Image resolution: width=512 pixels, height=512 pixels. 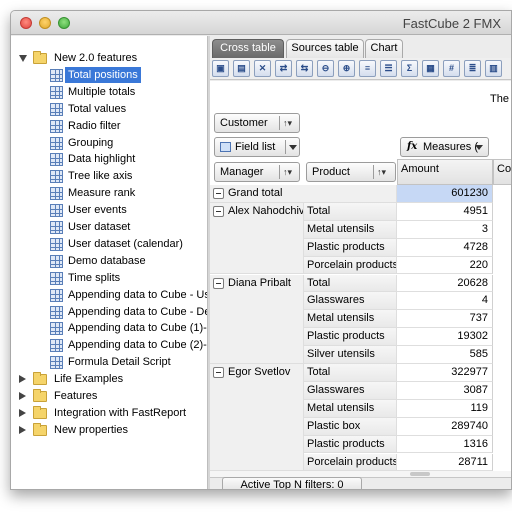 I want to click on tree-item: New properties, so click(x=109, y=430).